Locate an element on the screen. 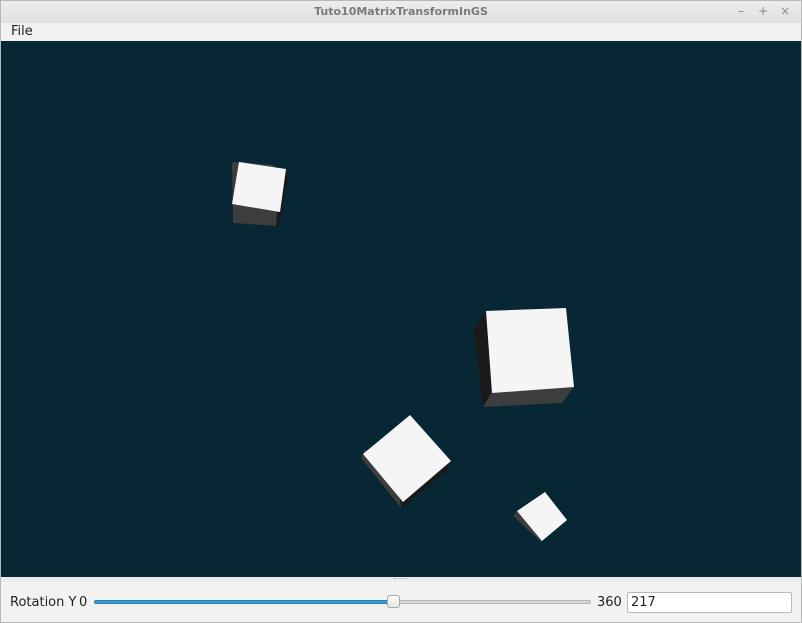 Image resolution: width=802 pixels, height=623 pixels. controls-panel: Rotation Y 0 360 is located at coordinates (401, 602).